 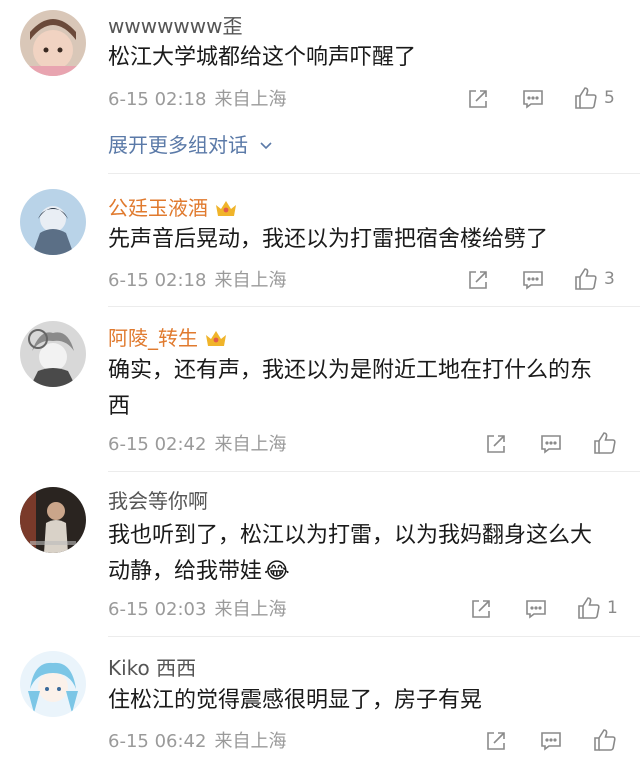 I want to click on comment-text: 松江大学城都给这个响声吓醒了, so click(x=262, y=57).